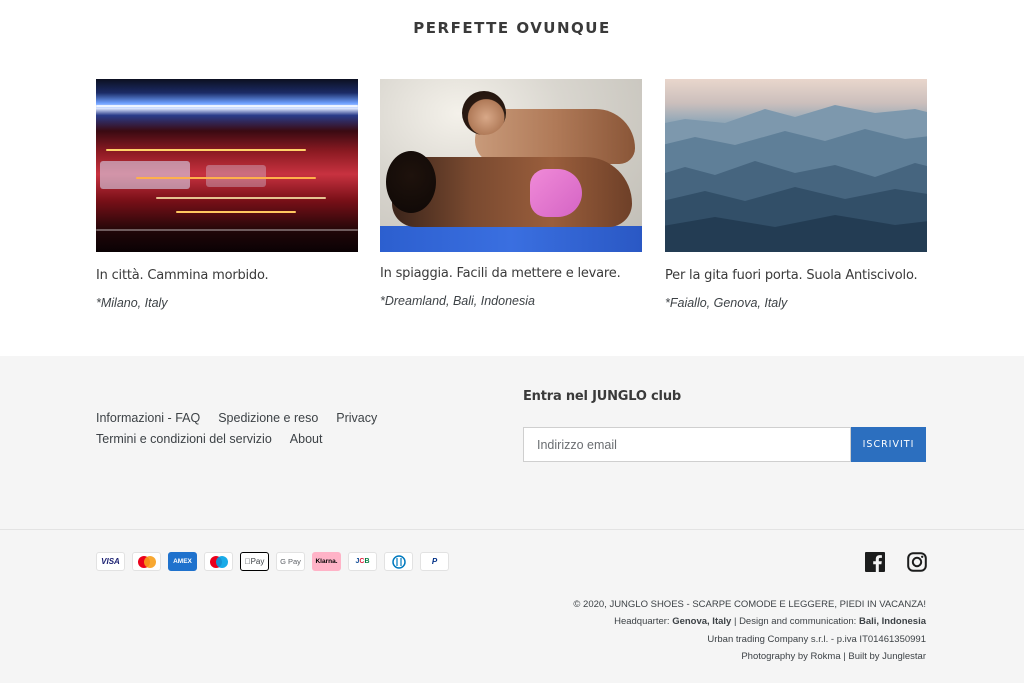 This screenshot has width=1024, height=683. Describe the element at coordinates (272, 561) in the screenshot. I see `payment-icons: VISA AMEX Pay G Pay Klarna. JCB P` at that location.